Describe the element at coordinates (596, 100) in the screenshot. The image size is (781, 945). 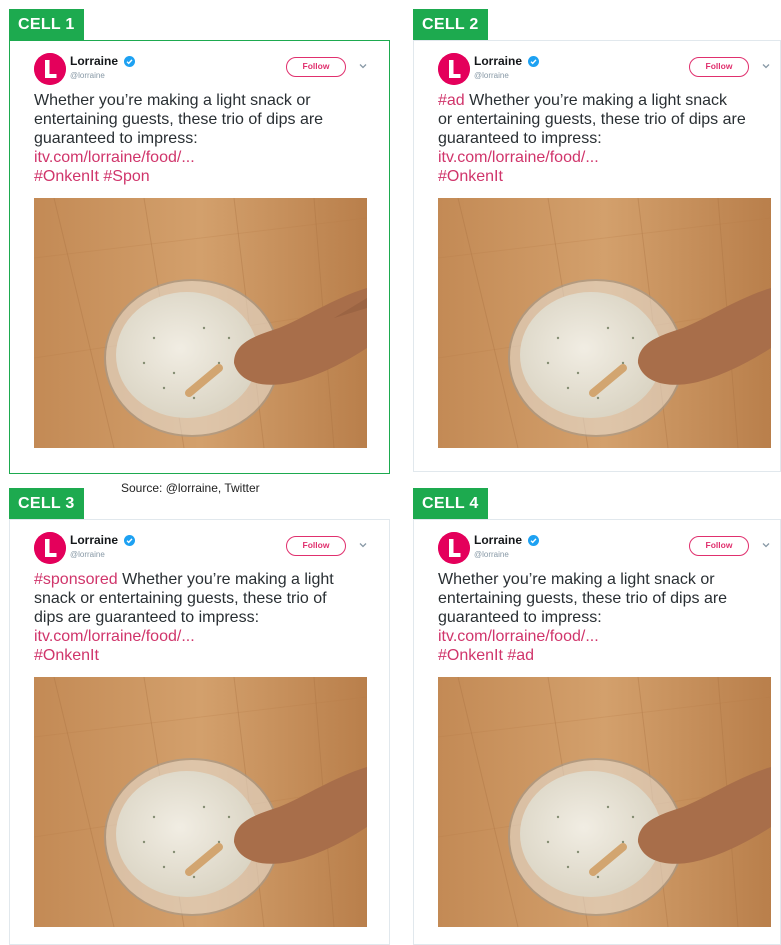
I see `tweet-text-segment: Whether you’re making a light snack` at that location.